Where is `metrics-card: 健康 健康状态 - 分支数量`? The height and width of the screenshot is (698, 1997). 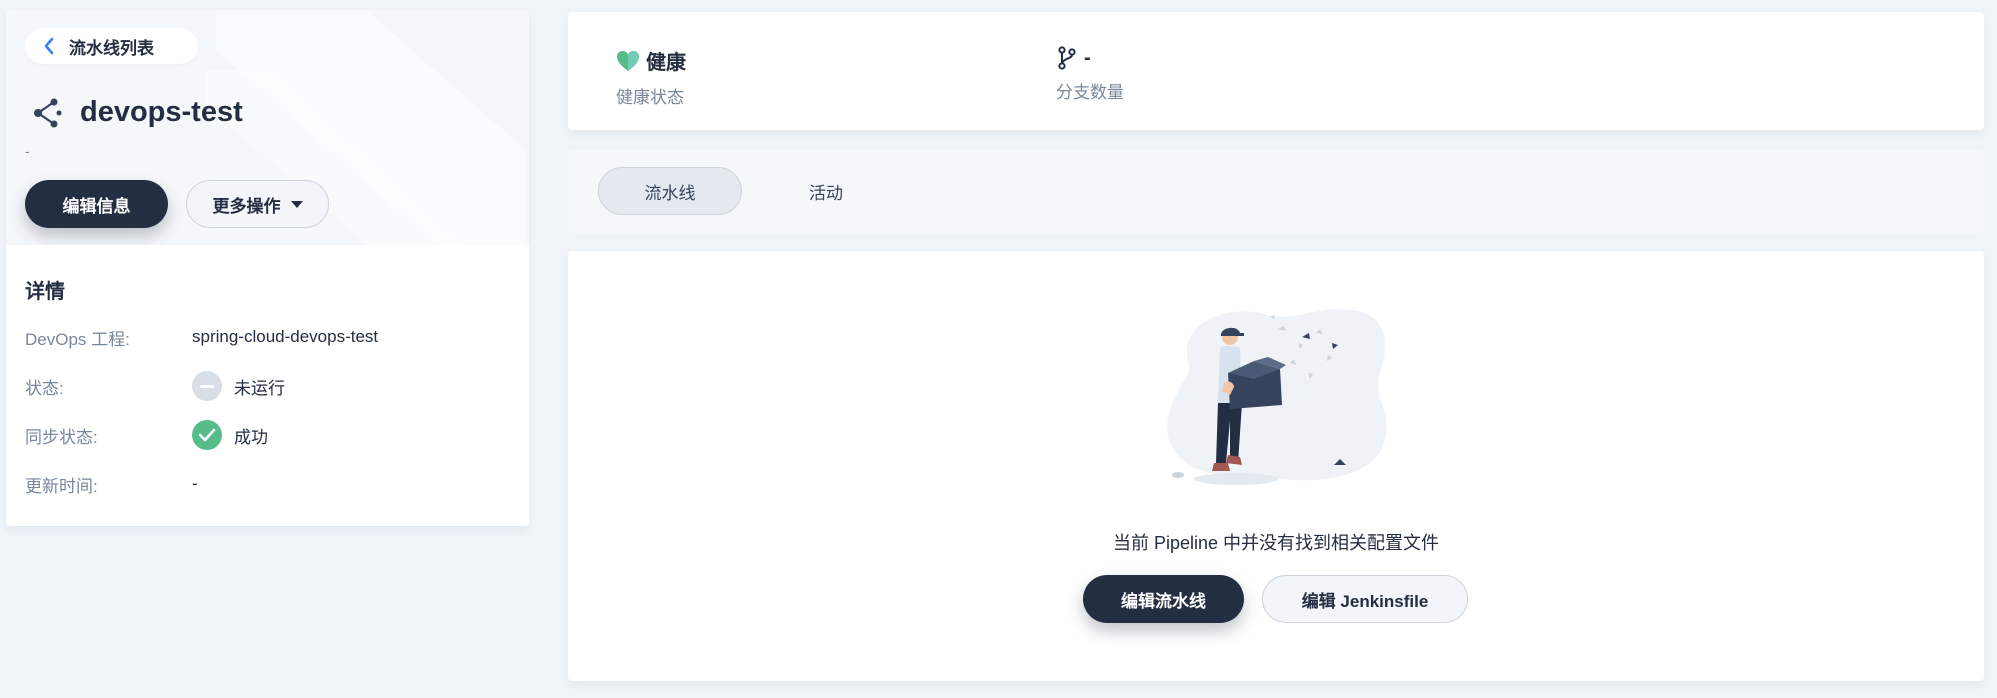 metrics-card: 健康 健康状态 - 分支数量 is located at coordinates (1276, 71).